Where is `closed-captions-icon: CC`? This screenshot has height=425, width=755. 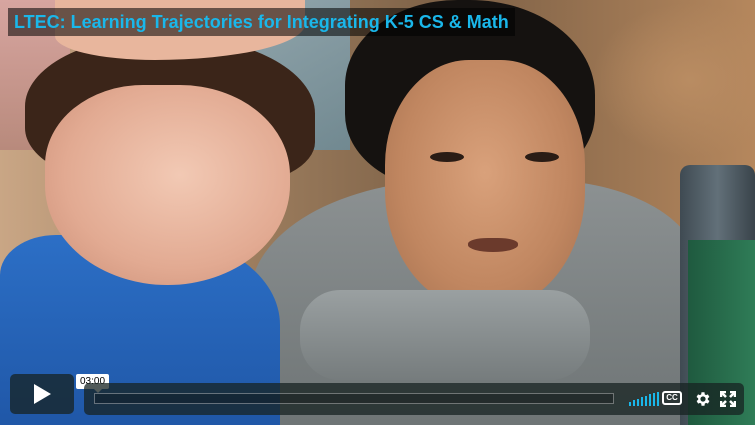
closed-captions-icon: CC is located at coordinates (672, 397).